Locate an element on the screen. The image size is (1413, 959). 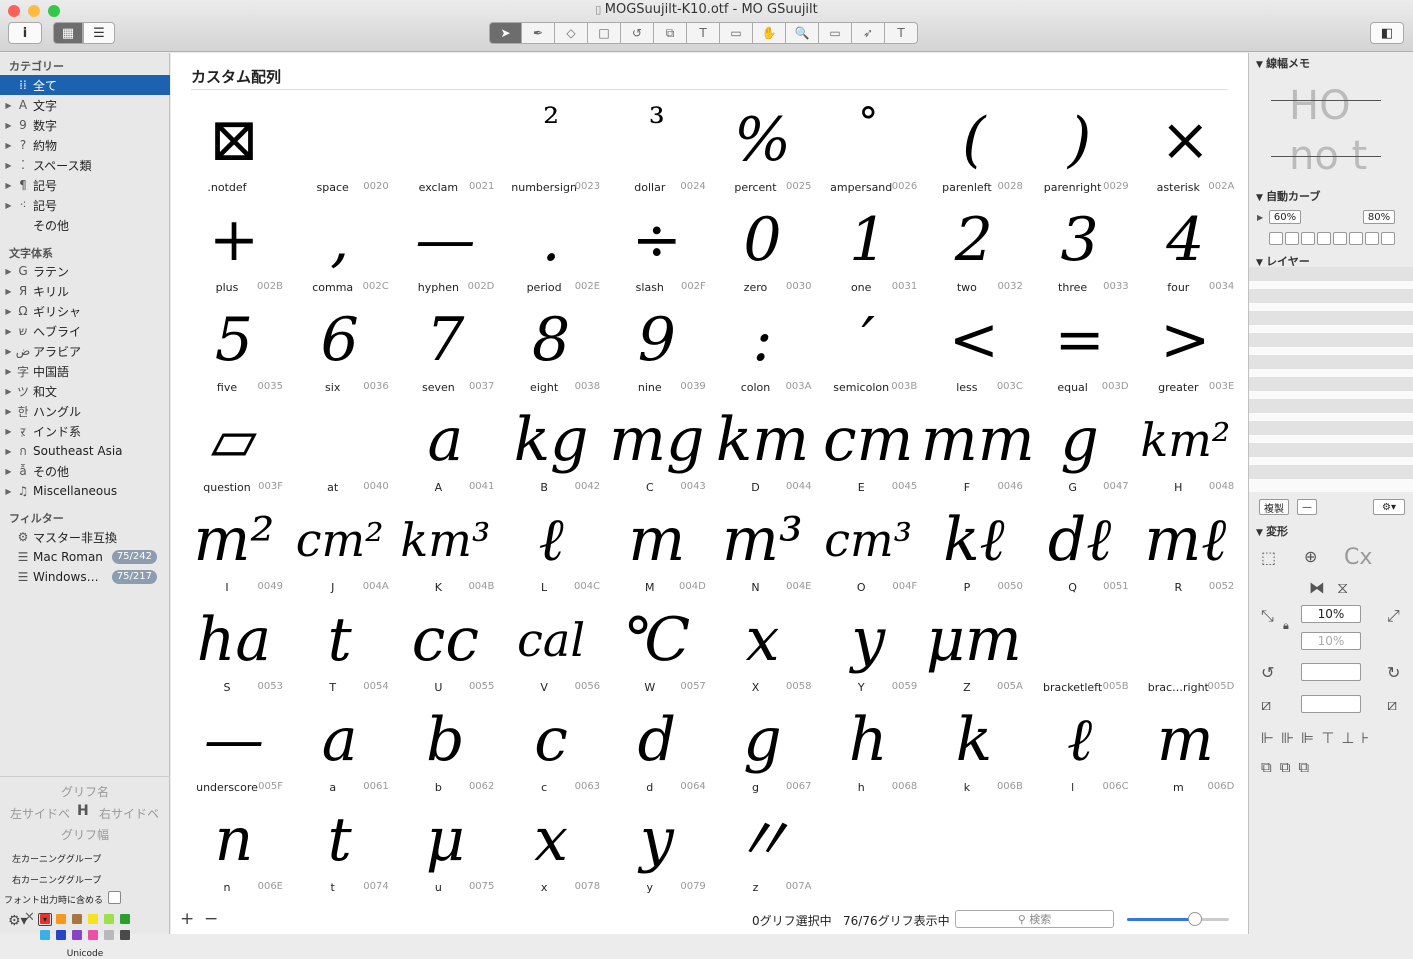
glyph-cell: 1 one 0031 is located at coordinates (868, 245).